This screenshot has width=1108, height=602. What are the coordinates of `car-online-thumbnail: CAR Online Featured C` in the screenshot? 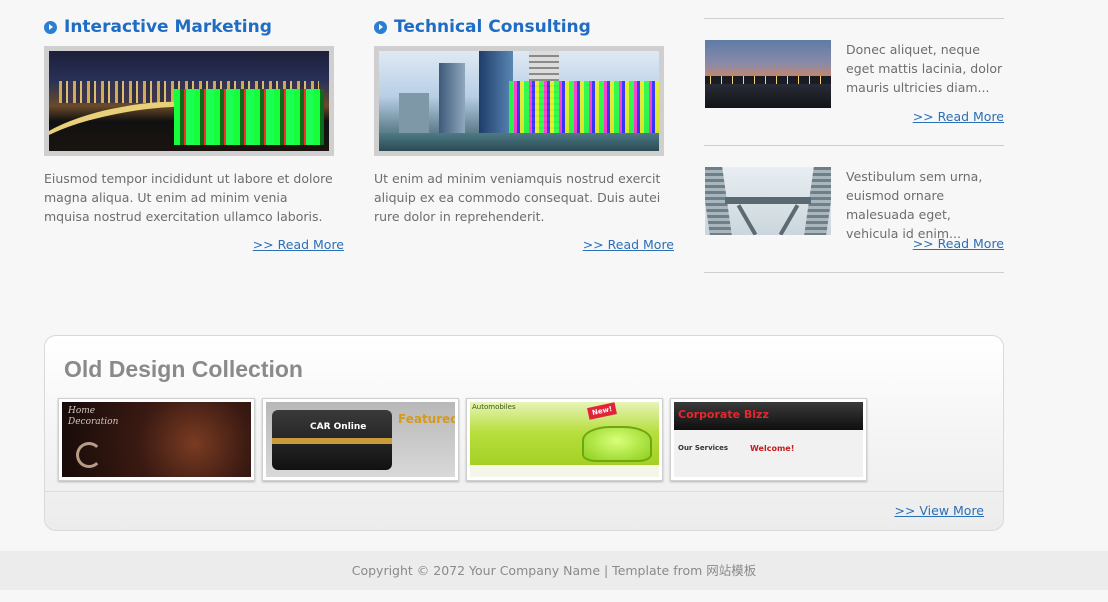 It's located at (360, 439).